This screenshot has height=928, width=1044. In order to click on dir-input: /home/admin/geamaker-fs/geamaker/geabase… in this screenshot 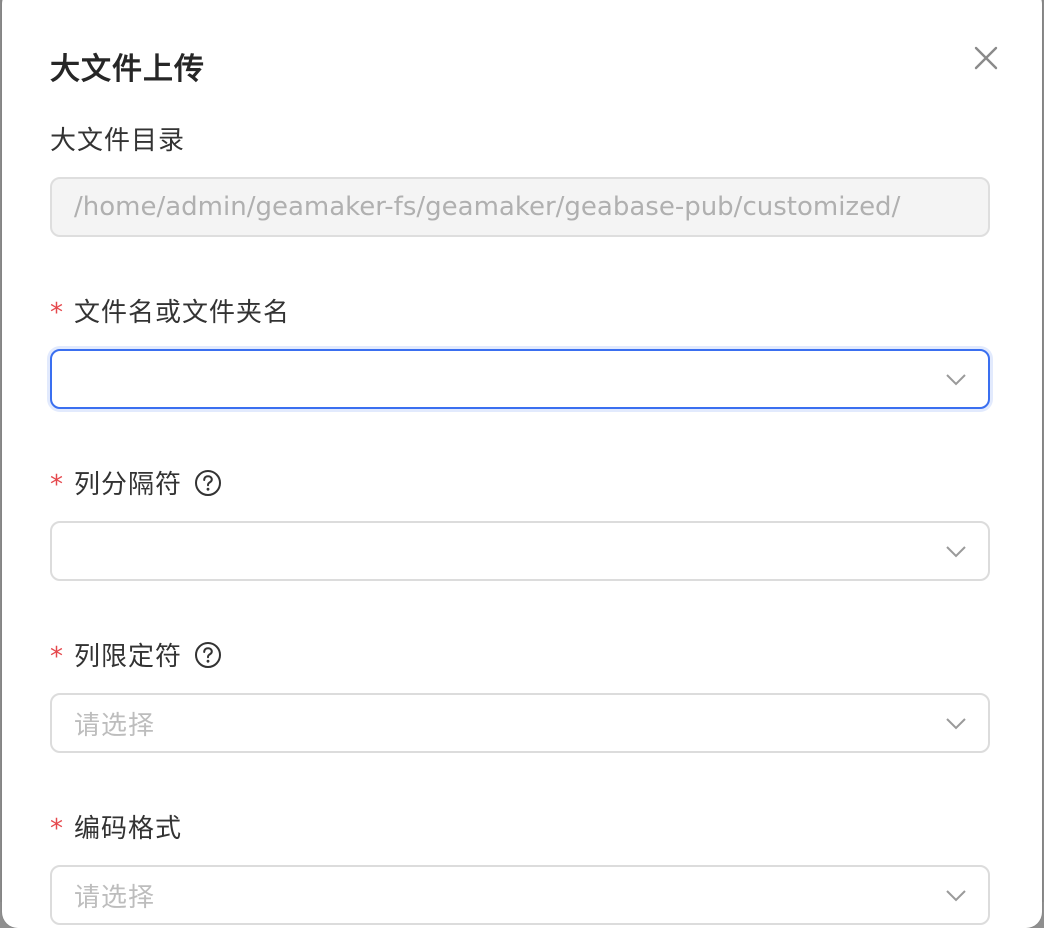, I will do `click(520, 207)`.